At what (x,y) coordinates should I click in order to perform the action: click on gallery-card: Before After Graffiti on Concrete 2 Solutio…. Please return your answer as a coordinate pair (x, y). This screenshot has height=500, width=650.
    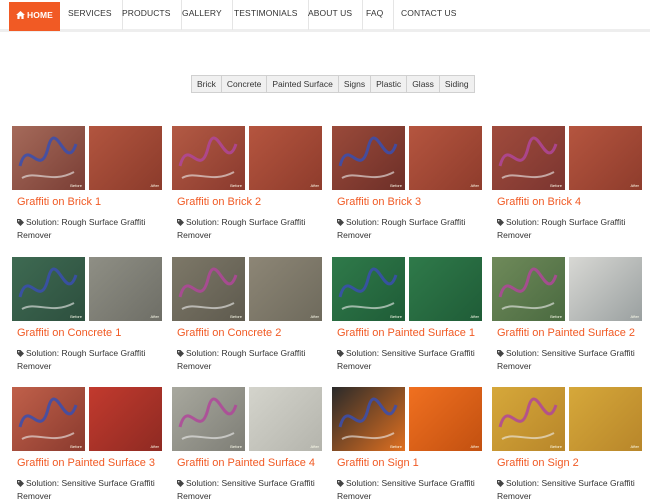
    Looking at the image, I should click on (247, 317).